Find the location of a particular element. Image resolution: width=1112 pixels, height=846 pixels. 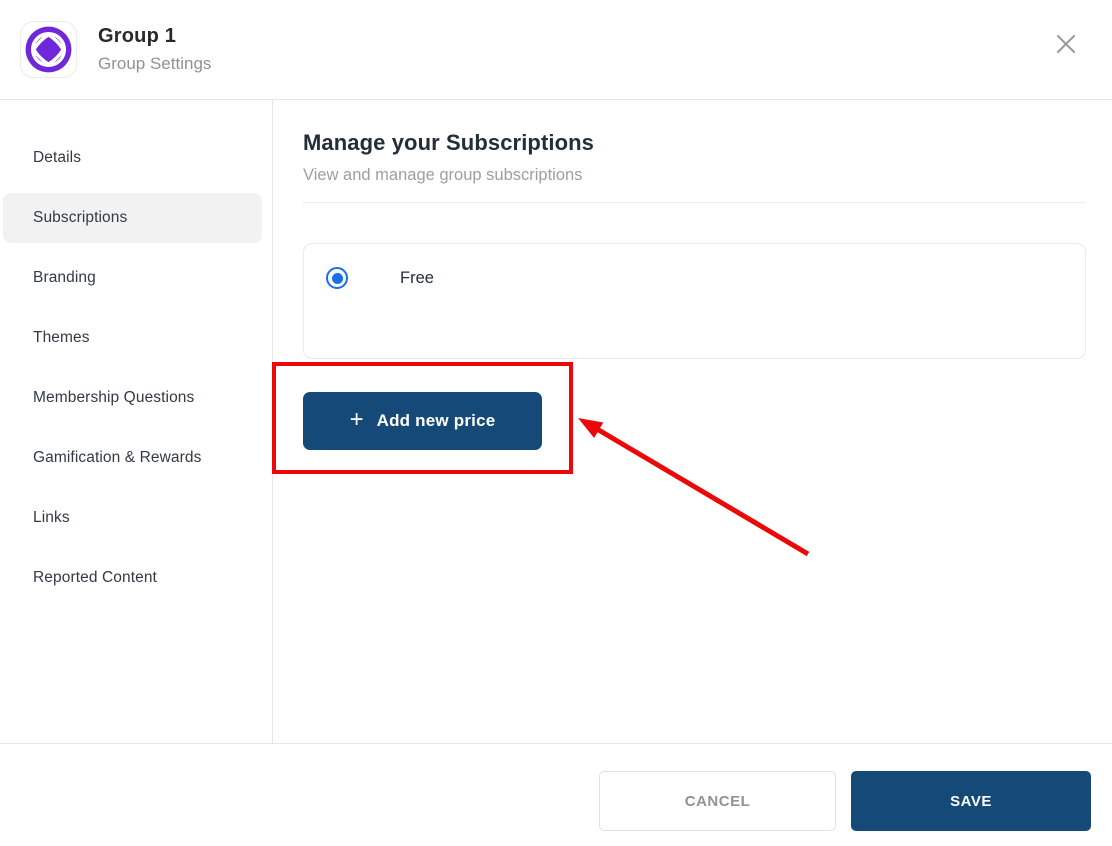

group-logo-icon is located at coordinates (48, 49).